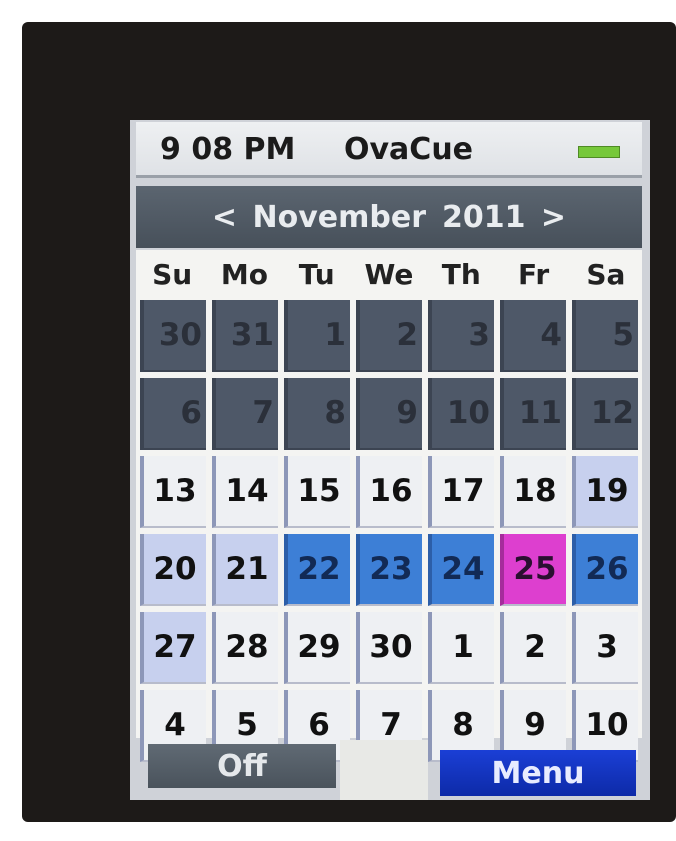 This screenshot has height=841, width=676. I want to click on app-name: OvaCue, so click(409, 149).